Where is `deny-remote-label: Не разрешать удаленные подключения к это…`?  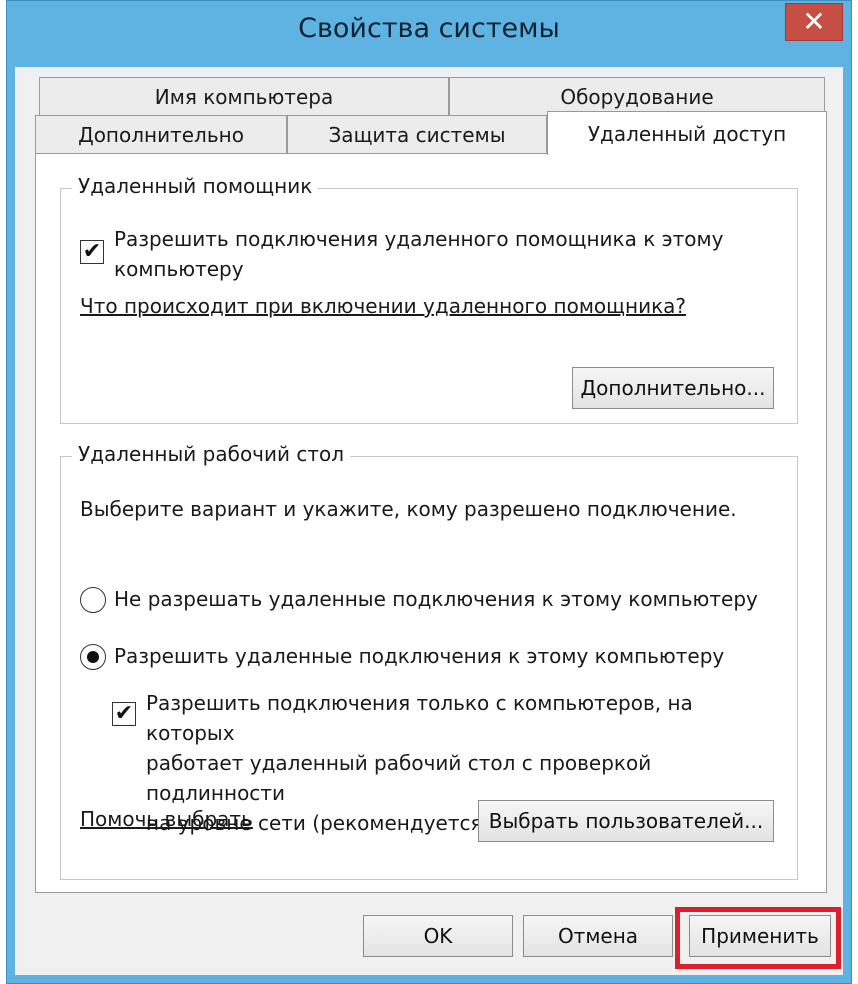 deny-remote-label: Не разрешать удаленные подключения к это… is located at coordinates (436, 599).